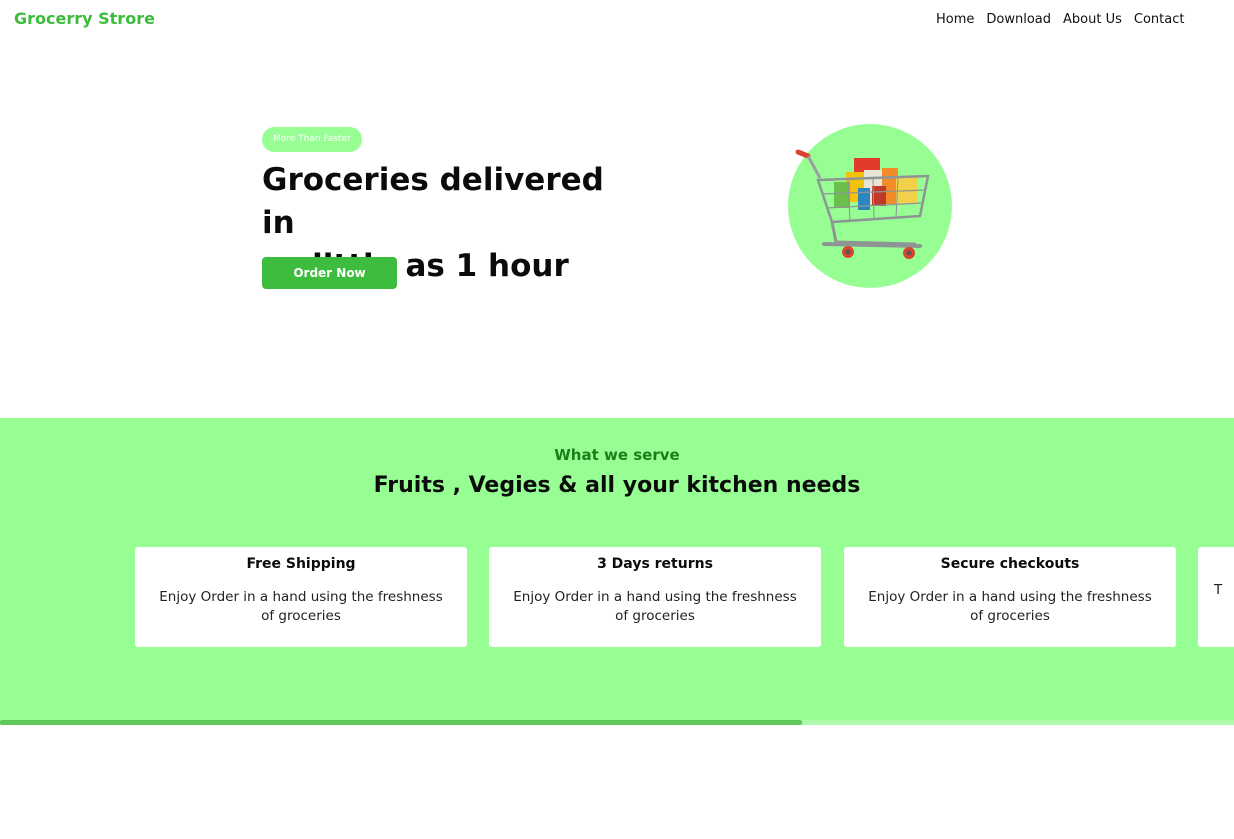 The height and width of the screenshot is (839, 1234). Describe the element at coordinates (617, 455) in the screenshot. I see `services-subtitle: What we serve` at that location.